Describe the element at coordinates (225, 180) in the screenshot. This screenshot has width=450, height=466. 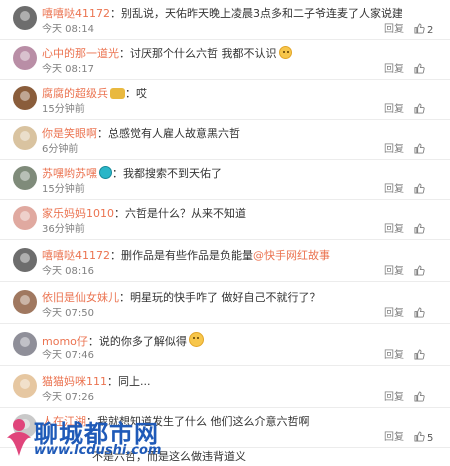
I see `comment-item: 苏嘿哟苏嘿 ：我都搜索不到天佑了 15分钟前 回复` at that location.